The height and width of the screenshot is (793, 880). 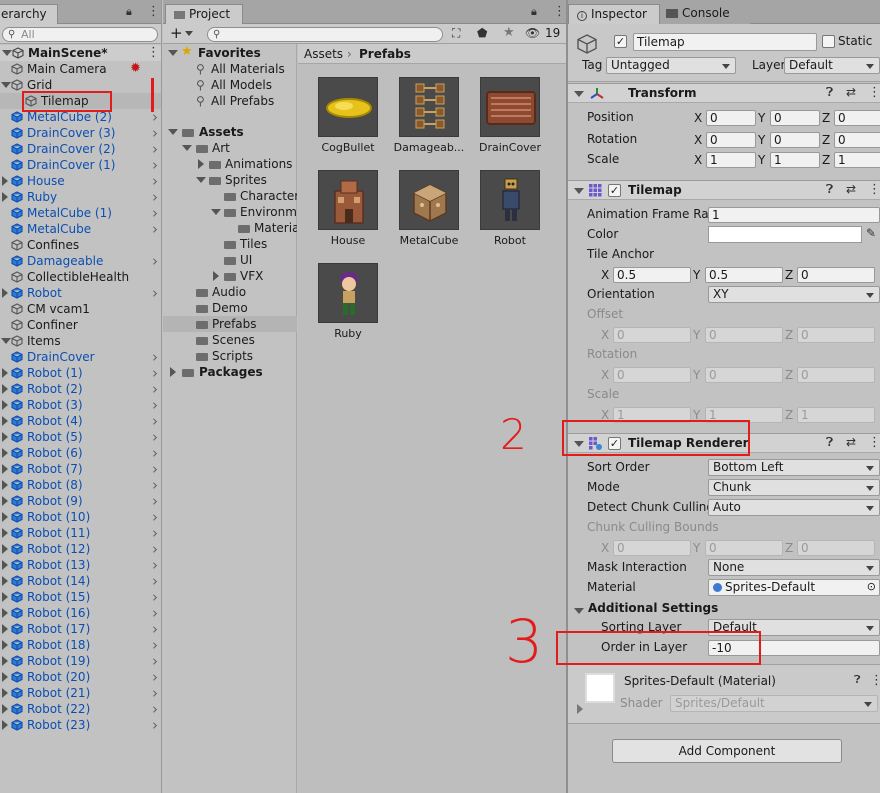 I want to click on rotation-z-input: 0, so click(x=857, y=140).